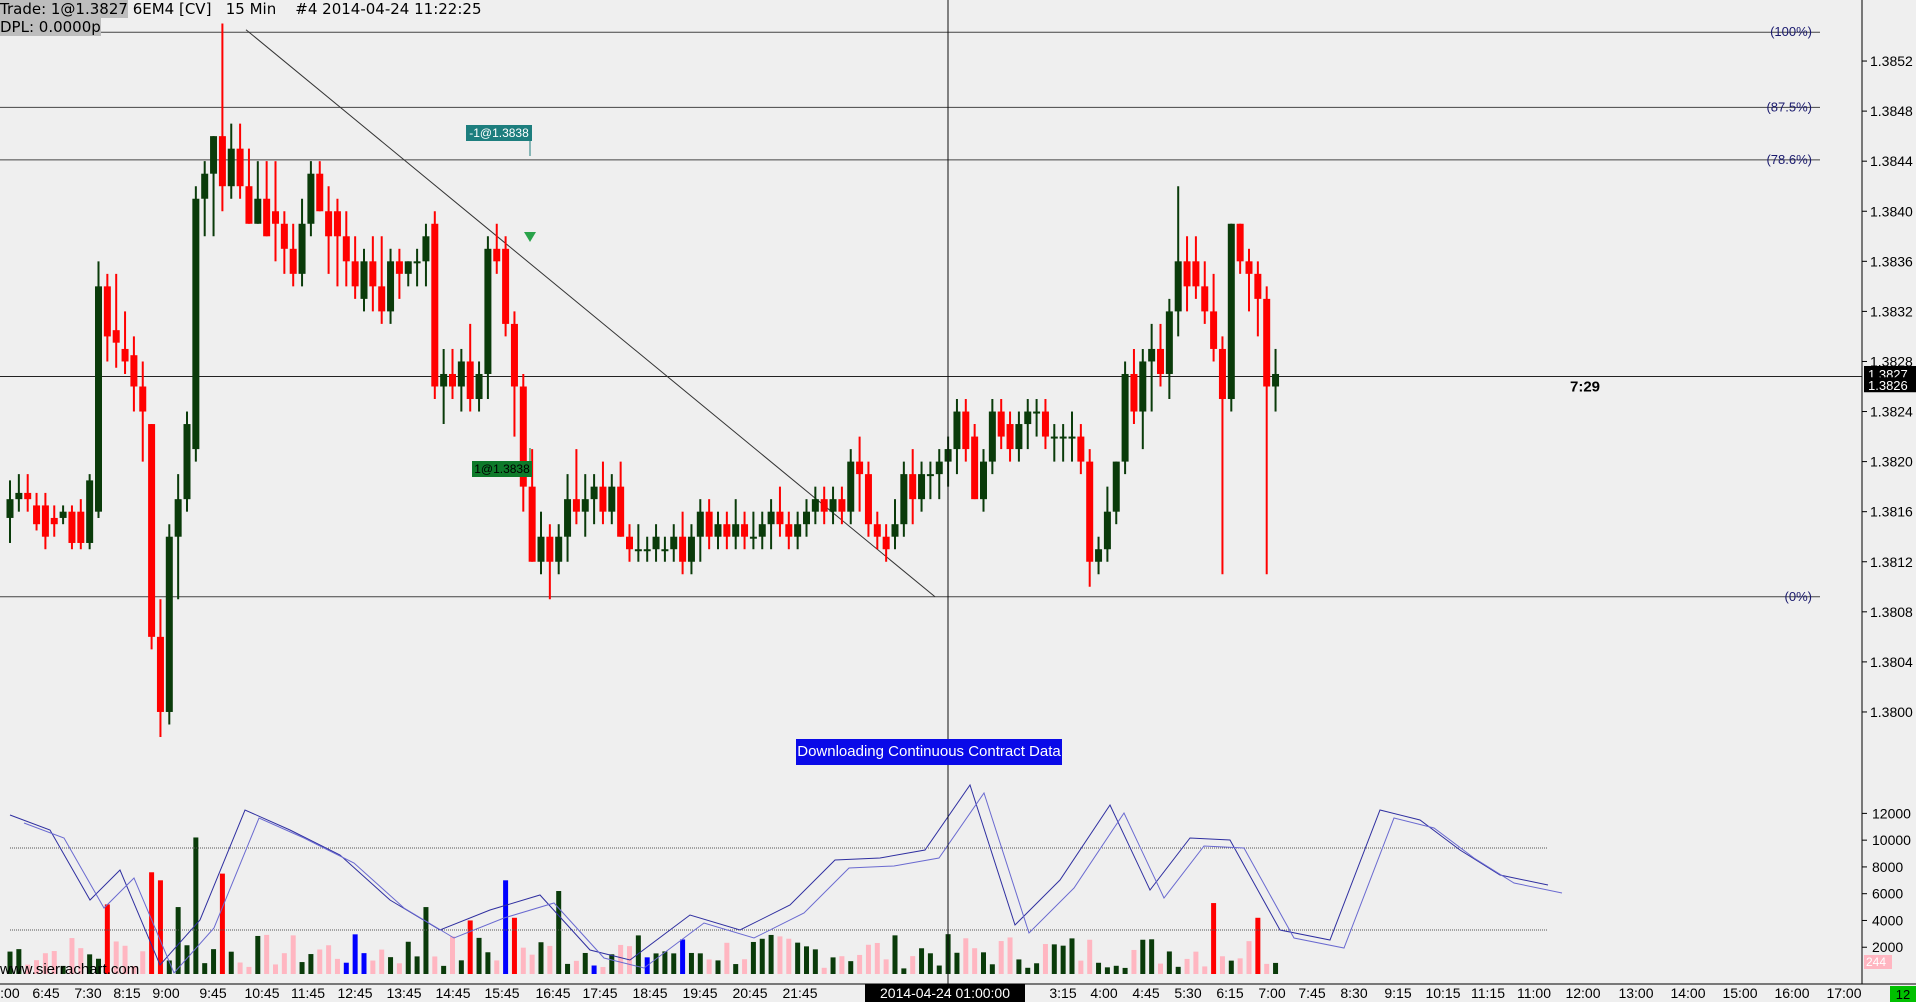  I want to click on time-tick-label: 13:45, so click(403, 993).